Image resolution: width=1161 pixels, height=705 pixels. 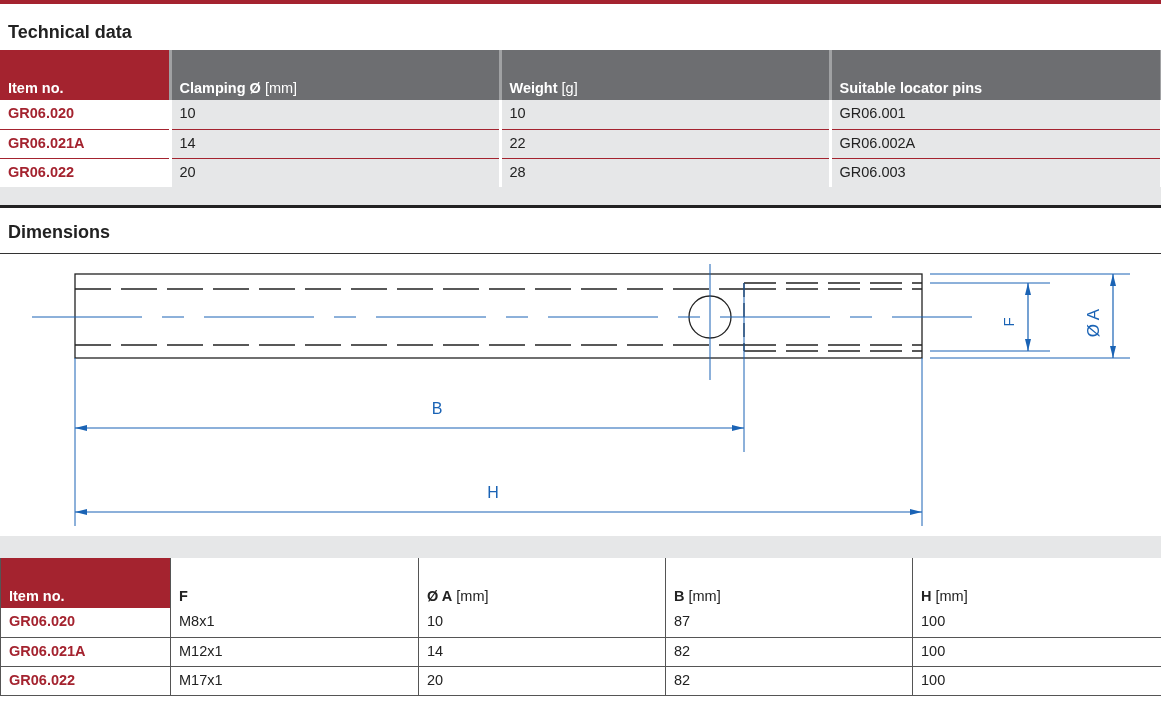 I want to click on section-title: Dimensions, so click(x=59, y=232).